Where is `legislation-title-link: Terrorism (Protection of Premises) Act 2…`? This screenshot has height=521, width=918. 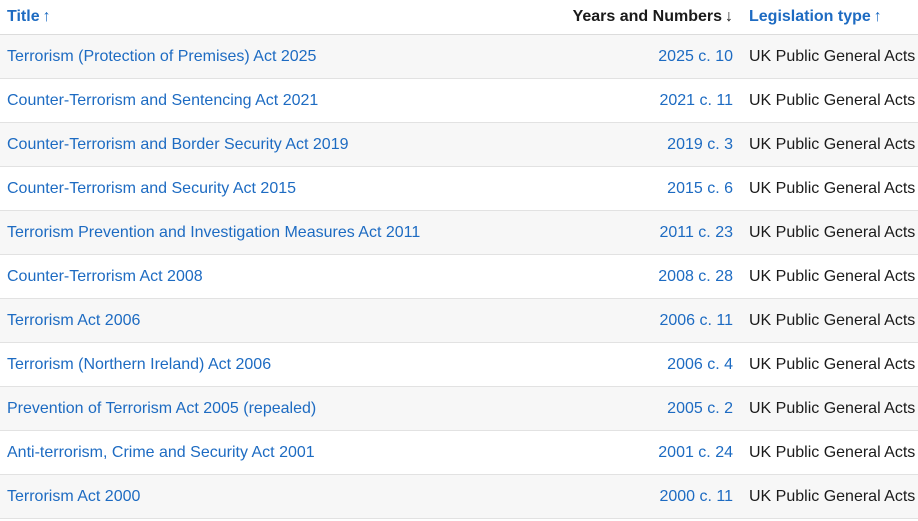
legislation-title-link: Terrorism (Protection of Premises) Act 2… is located at coordinates (161, 56).